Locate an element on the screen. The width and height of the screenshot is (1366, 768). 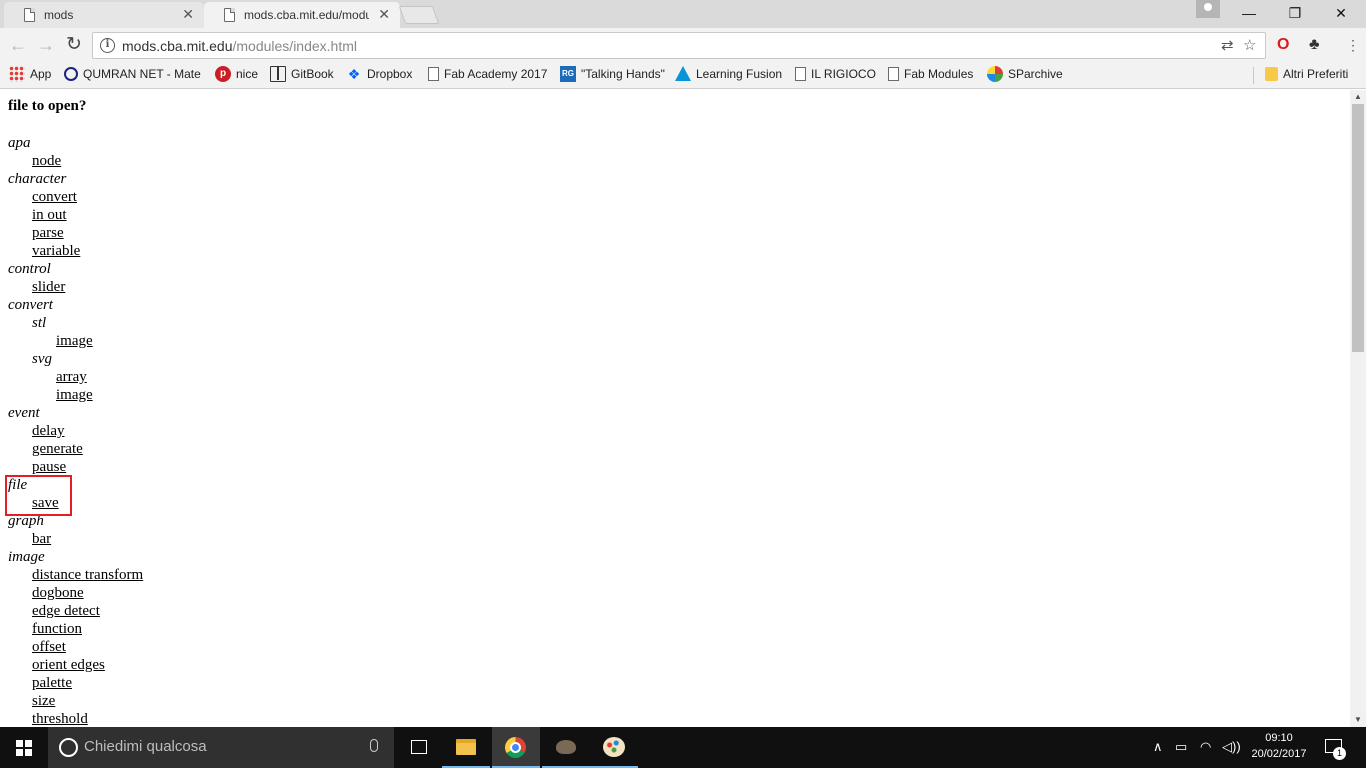
taskbar-gimp is located at coordinates (566, 747).